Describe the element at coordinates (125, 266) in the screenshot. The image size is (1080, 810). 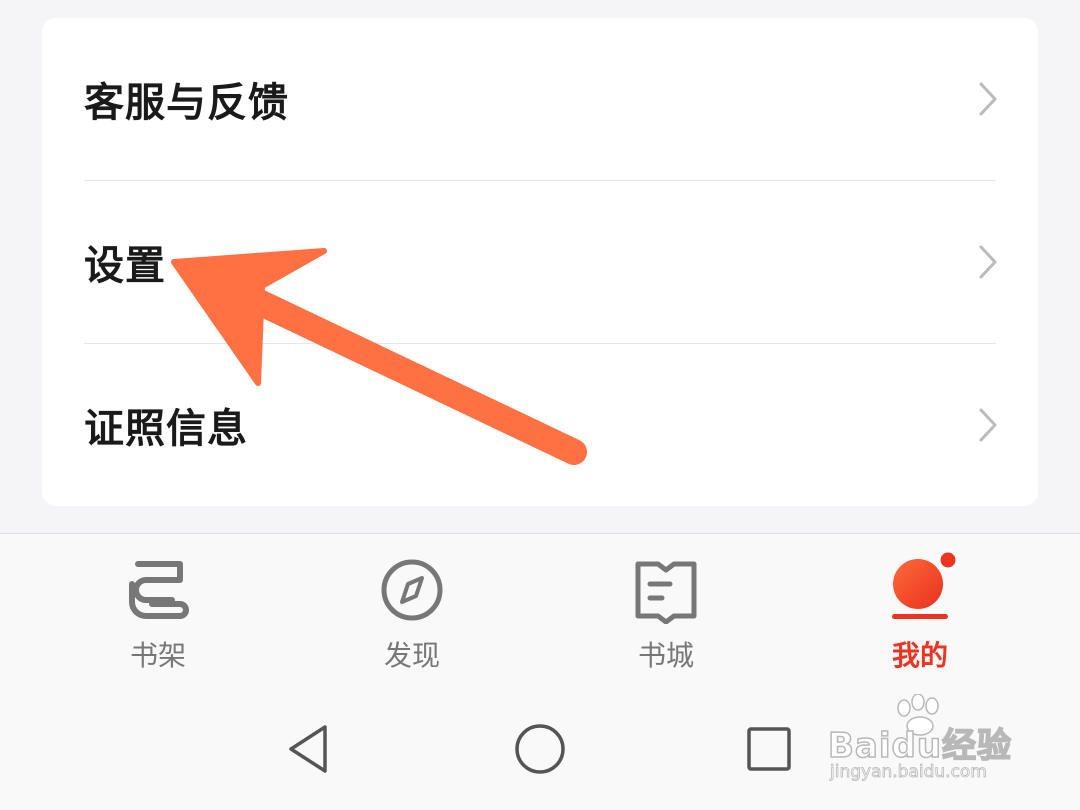
I see `menu-item-label: 设置` at that location.